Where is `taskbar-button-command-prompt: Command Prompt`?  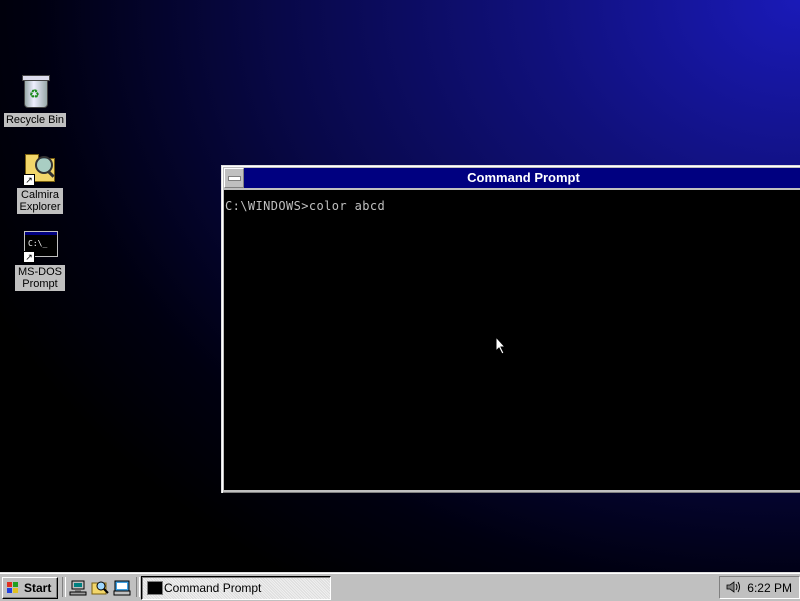 taskbar-button-command-prompt: Command Prompt is located at coordinates (236, 588).